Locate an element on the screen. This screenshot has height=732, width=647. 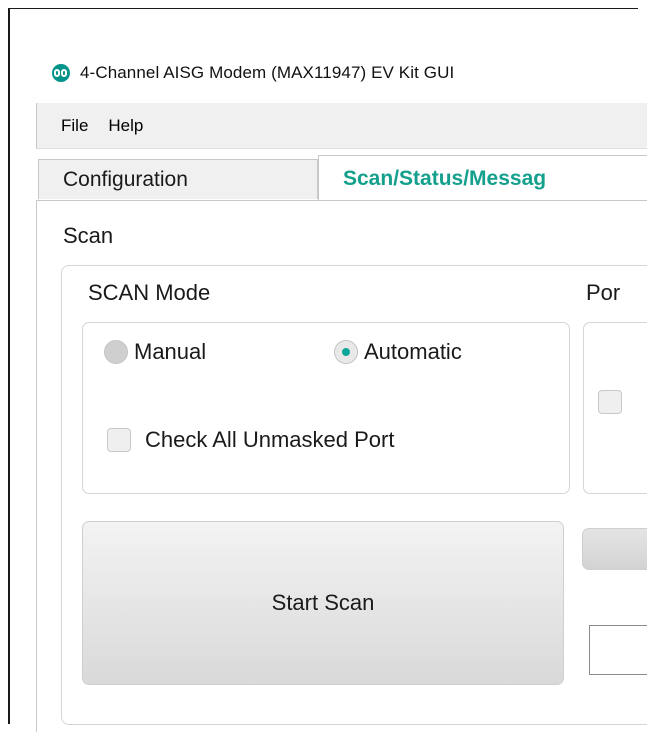
menu-bar: File Help is located at coordinates (341, 126).